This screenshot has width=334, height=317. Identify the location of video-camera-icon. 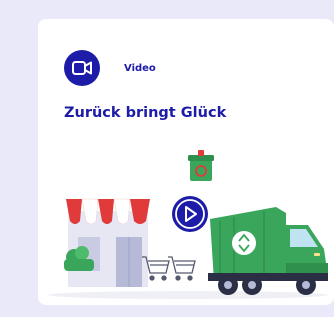
(82, 68).